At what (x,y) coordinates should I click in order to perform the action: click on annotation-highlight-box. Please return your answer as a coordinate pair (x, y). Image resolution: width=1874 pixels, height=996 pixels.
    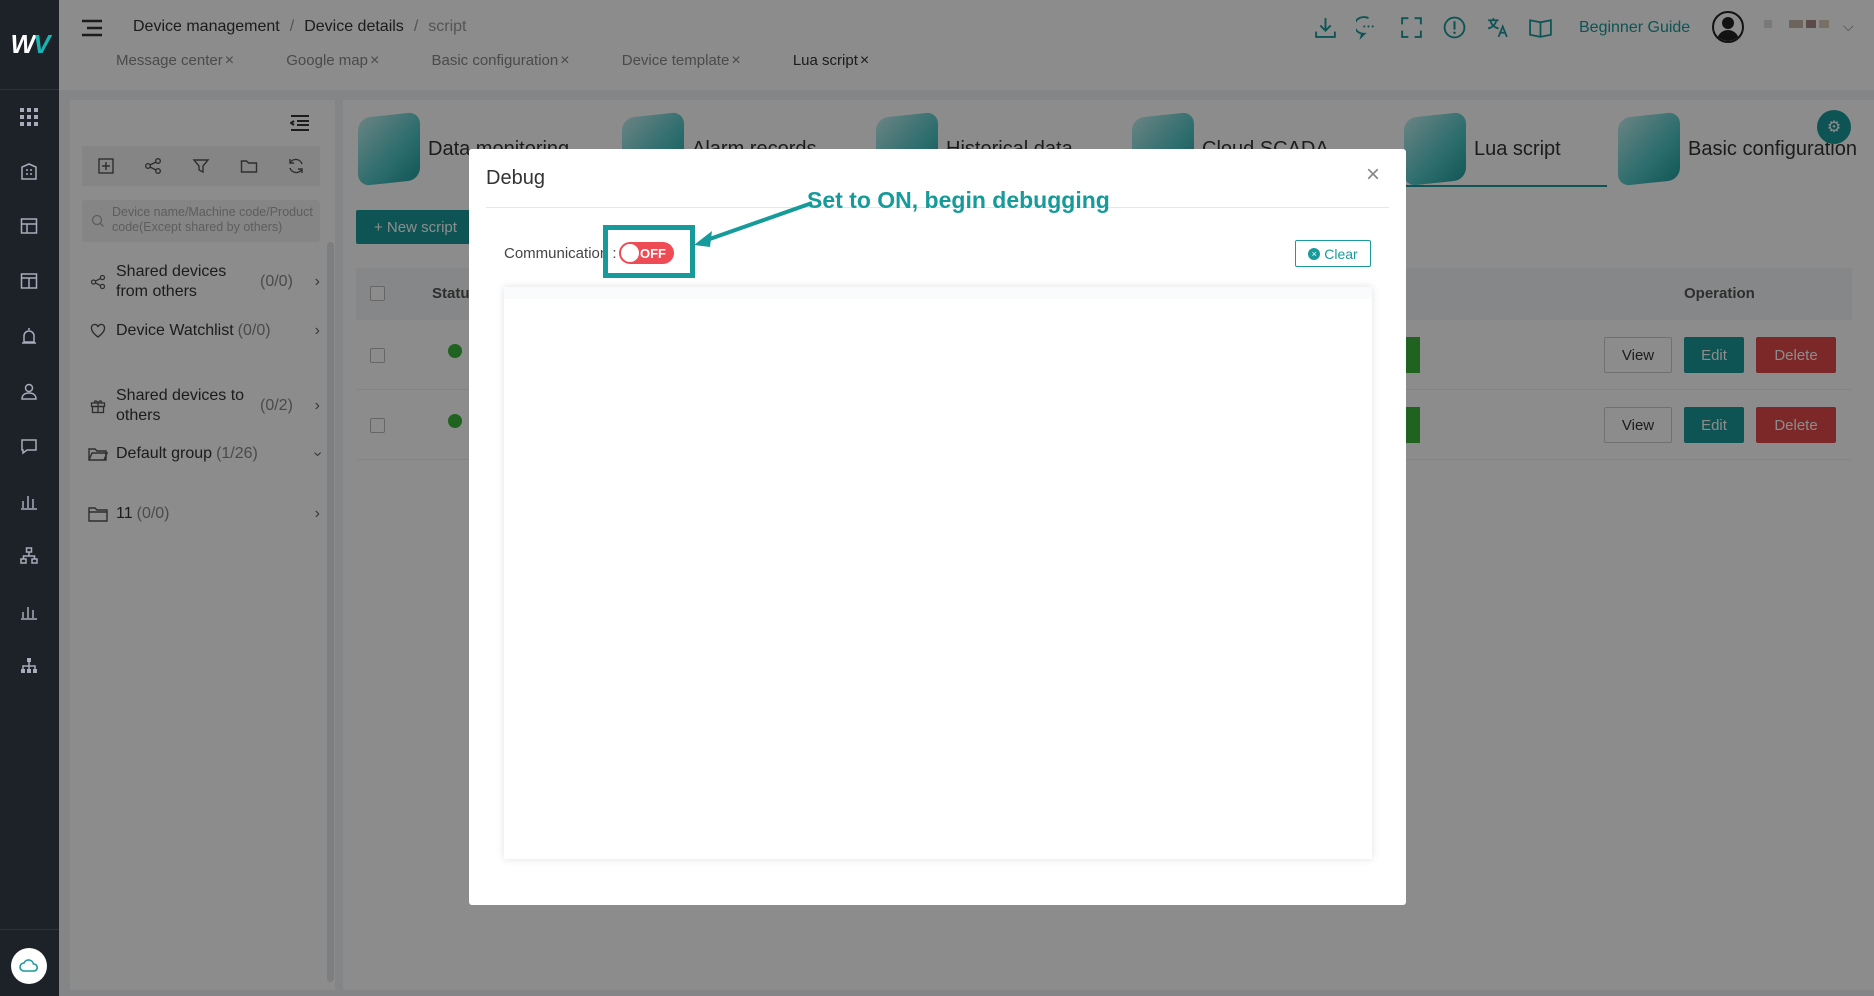
    Looking at the image, I should click on (649, 251).